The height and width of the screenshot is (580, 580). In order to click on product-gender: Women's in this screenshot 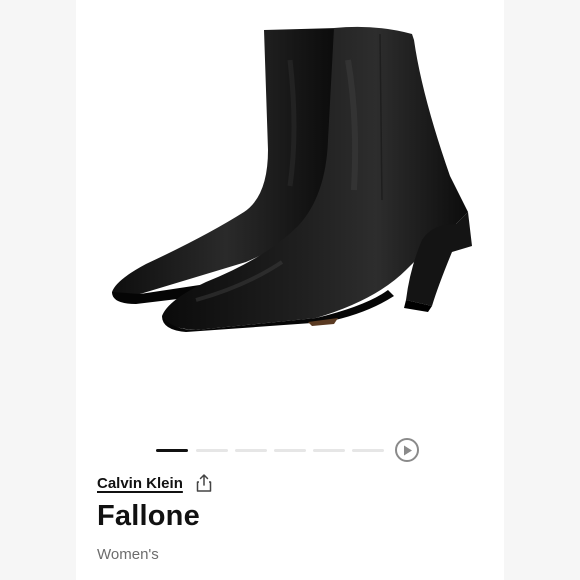, I will do `click(128, 554)`.